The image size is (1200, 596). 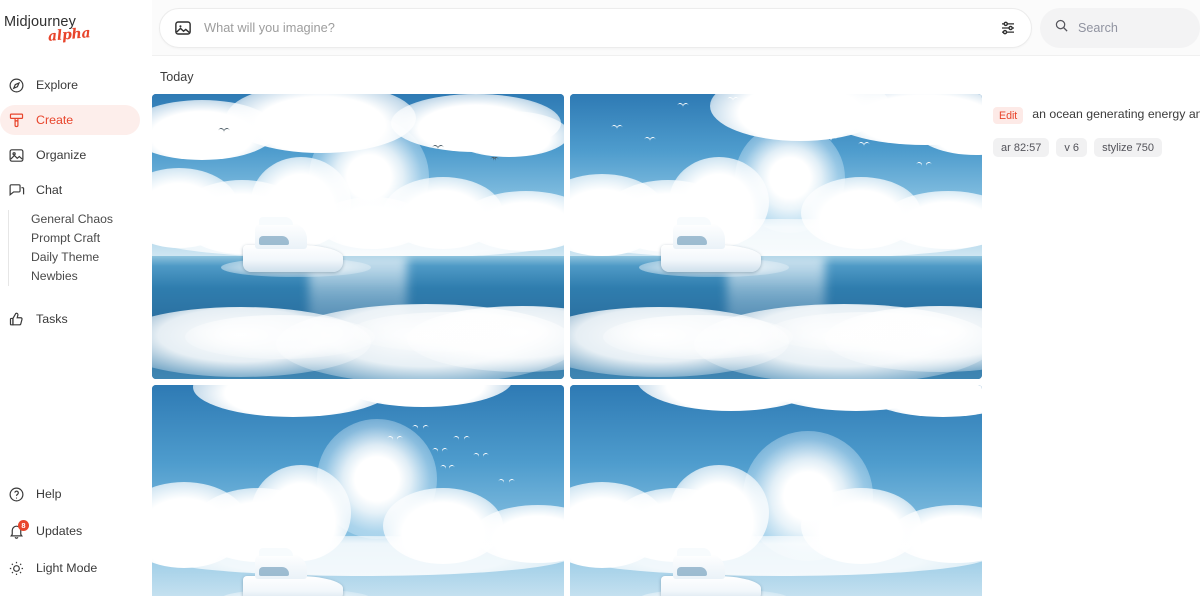 What do you see at coordinates (55, 120) in the screenshot?
I see `sidebar-item-label: Create` at bounding box center [55, 120].